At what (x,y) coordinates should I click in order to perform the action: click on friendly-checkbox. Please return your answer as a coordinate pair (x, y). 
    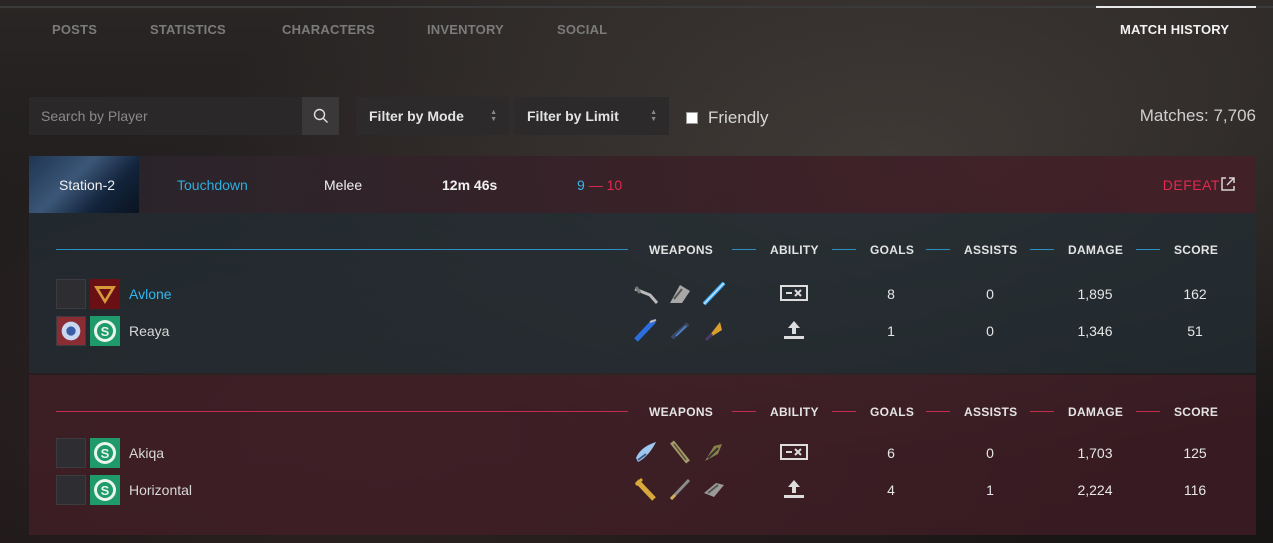
    Looking at the image, I should click on (692, 118).